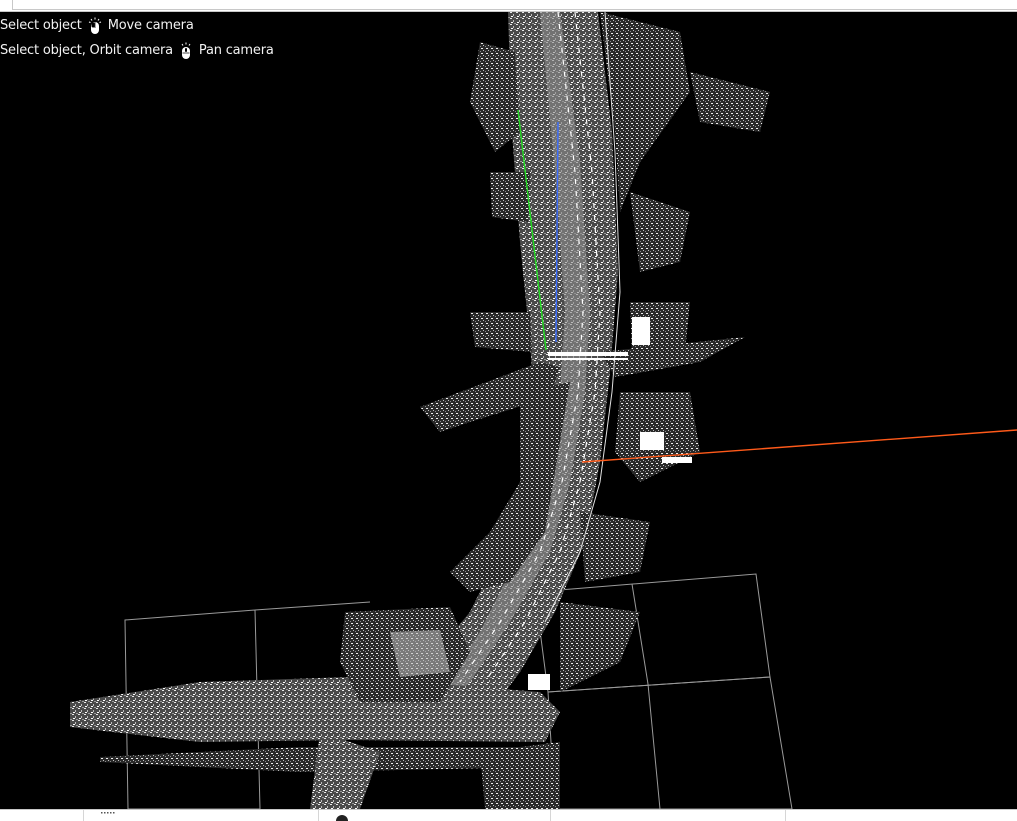 This screenshot has height=821, width=1017. I want to click on hint-select-object-label: Select object, so click(41, 25).